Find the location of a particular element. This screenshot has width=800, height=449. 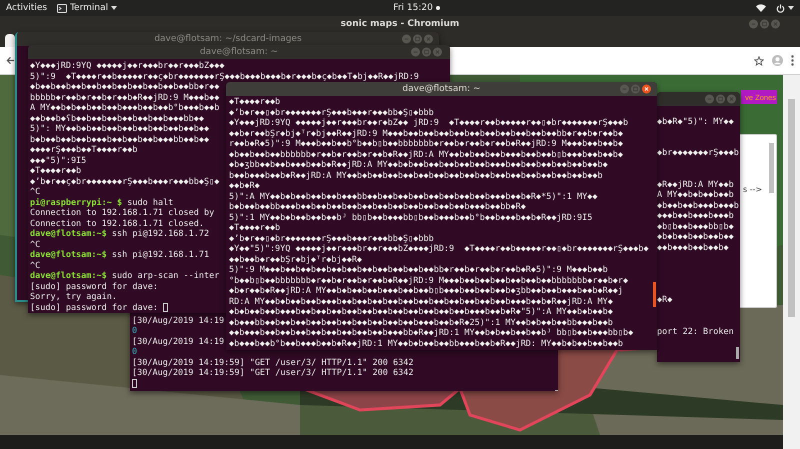

terminal-line: ◆b◆r◆◆b◆R◆◆jRD:A MY◆◆b◆b◆◆b◆◆b◆◆◆b◆◆b◆◆b▯b◆◆◆b◆◆b◆◆b◆◆b◆ʒbb◆◆b◆◆b◆◆◆b◆◆b◆R◆◆j is located at coordinates (426, 291).